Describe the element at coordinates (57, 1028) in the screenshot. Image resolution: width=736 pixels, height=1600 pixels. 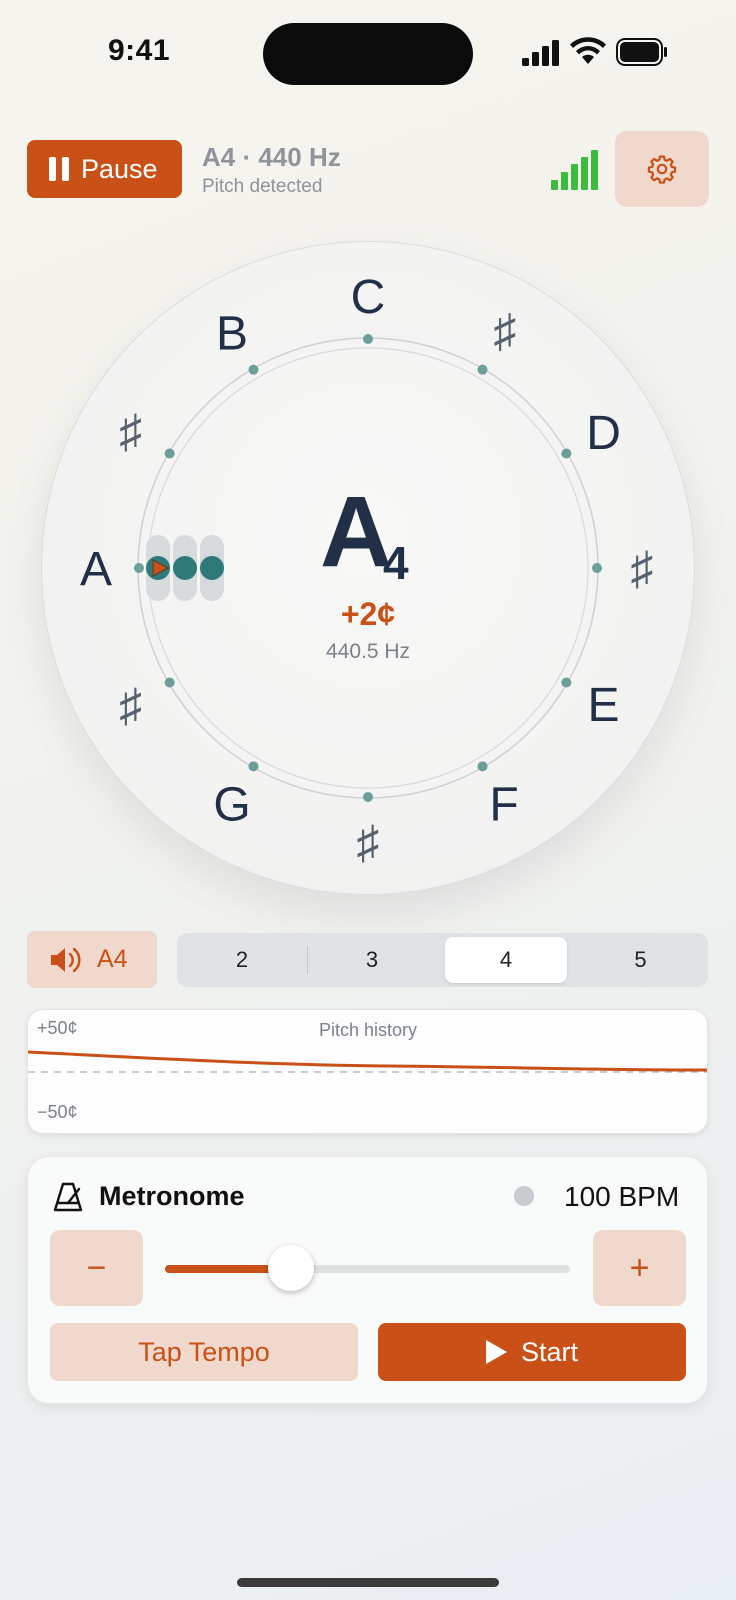
I see `history-top-label: +50¢` at that location.